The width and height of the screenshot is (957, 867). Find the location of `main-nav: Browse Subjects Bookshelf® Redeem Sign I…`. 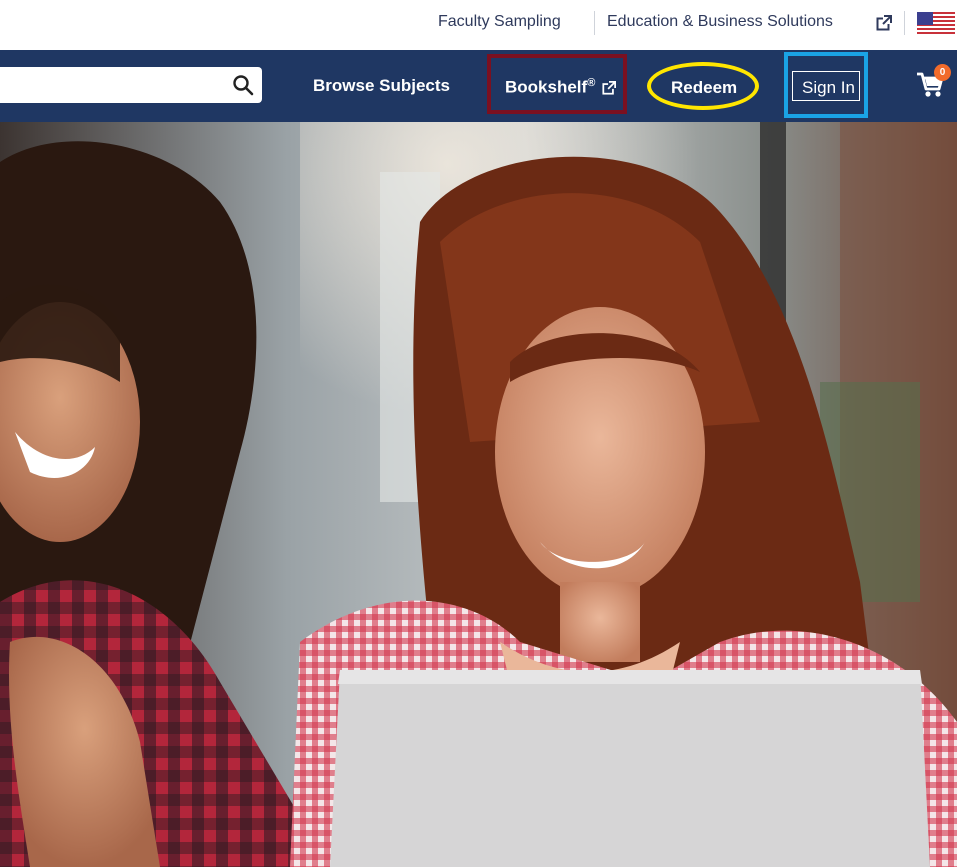

main-nav: Browse Subjects Bookshelf® Redeem Sign I… is located at coordinates (478, 86).